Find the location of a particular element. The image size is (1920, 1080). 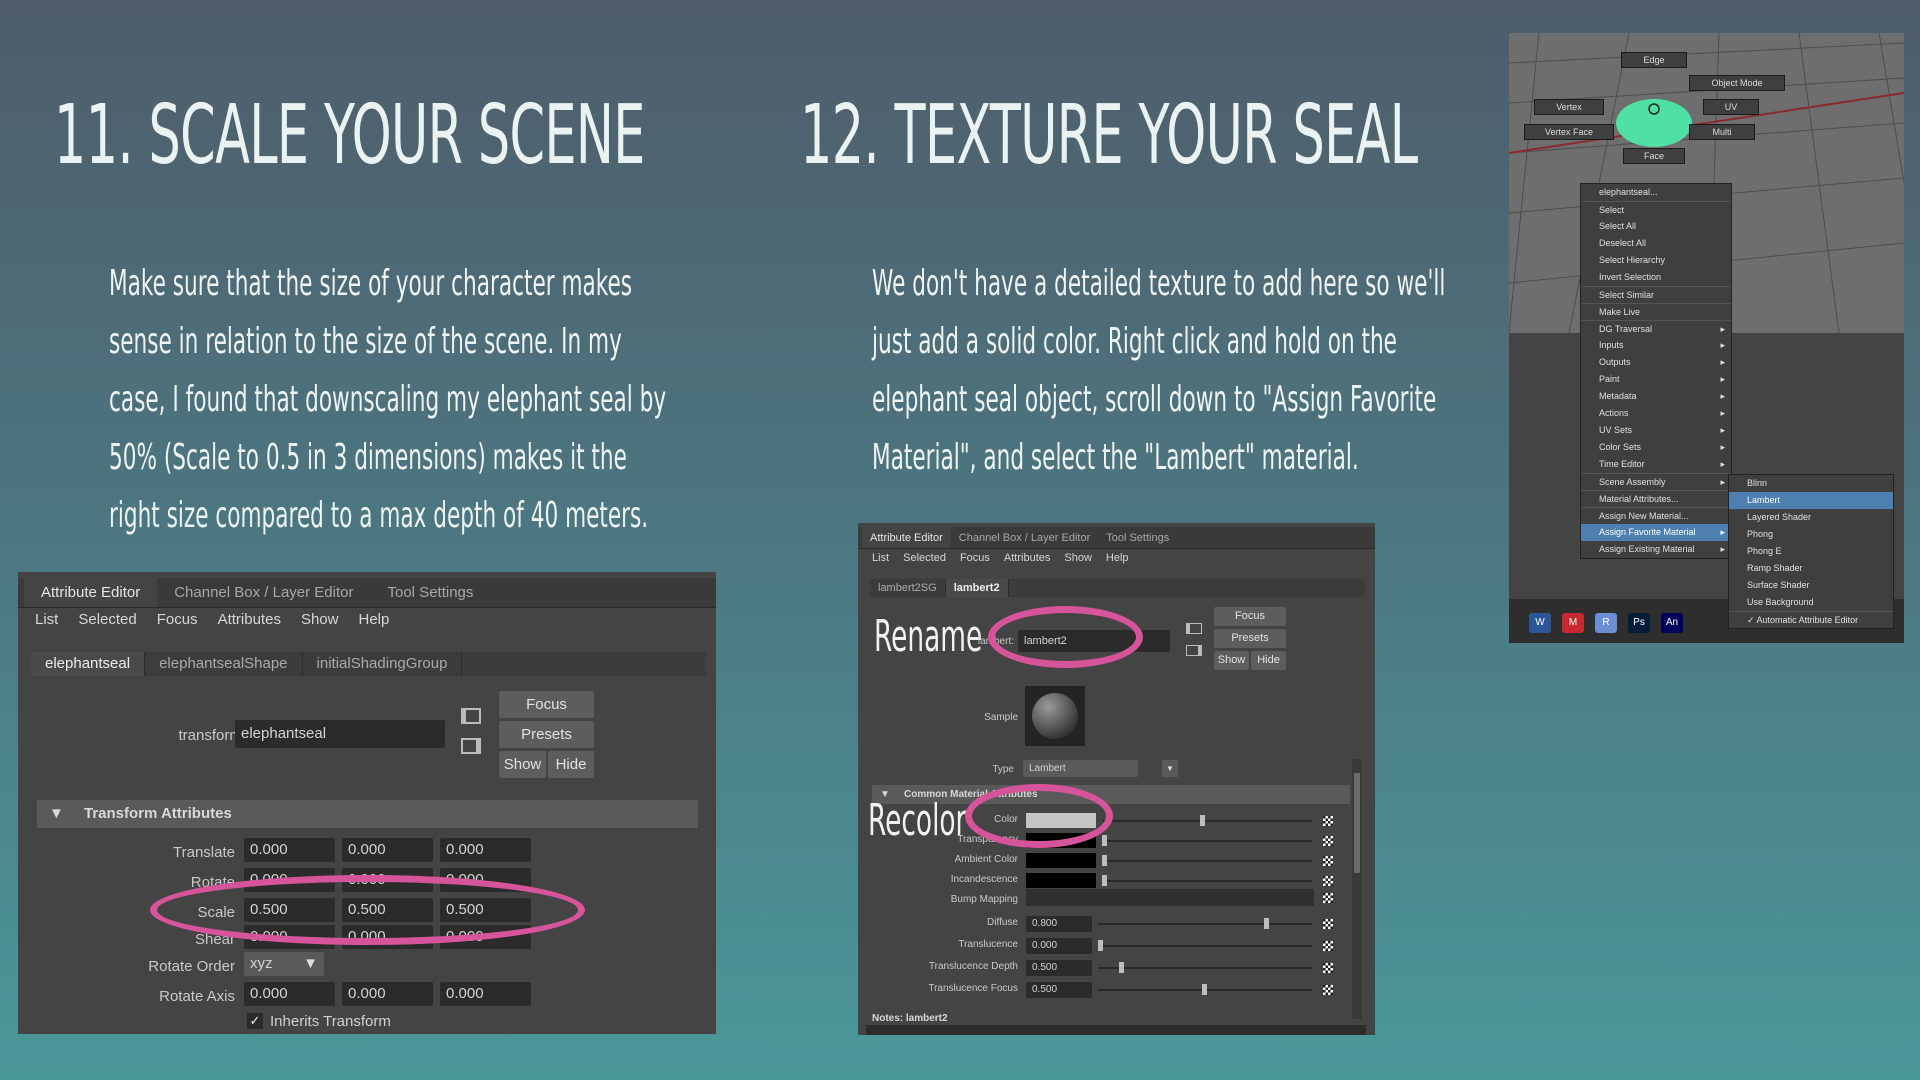

taskbar-app-icon: R is located at coordinates (1606, 623).